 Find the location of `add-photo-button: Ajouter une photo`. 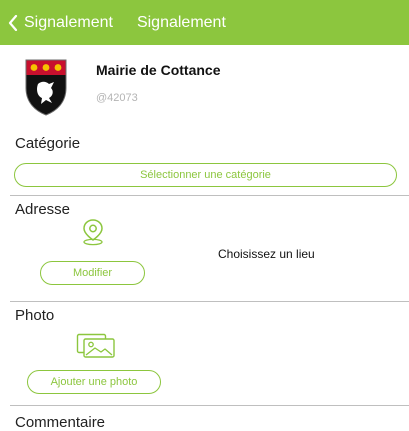

add-photo-button: Ajouter une photo is located at coordinates (94, 382).